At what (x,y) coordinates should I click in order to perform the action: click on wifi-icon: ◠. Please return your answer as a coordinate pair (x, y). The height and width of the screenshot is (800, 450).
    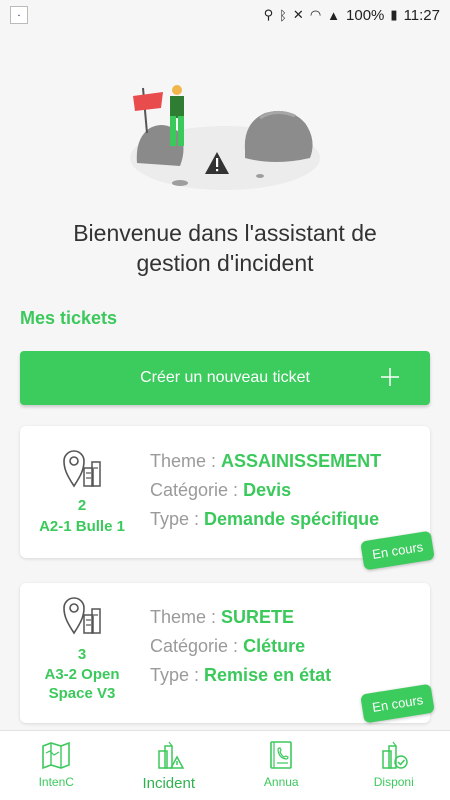
    Looking at the image, I should click on (315, 14).